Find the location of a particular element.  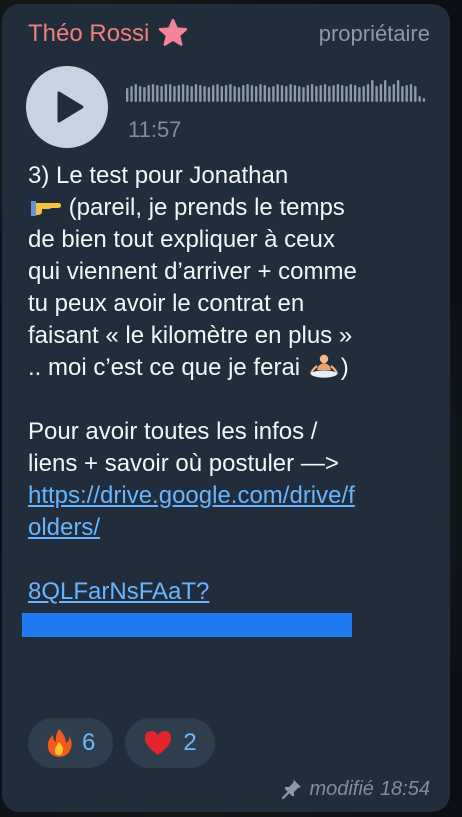

star-icon is located at coordinates (173, 32).